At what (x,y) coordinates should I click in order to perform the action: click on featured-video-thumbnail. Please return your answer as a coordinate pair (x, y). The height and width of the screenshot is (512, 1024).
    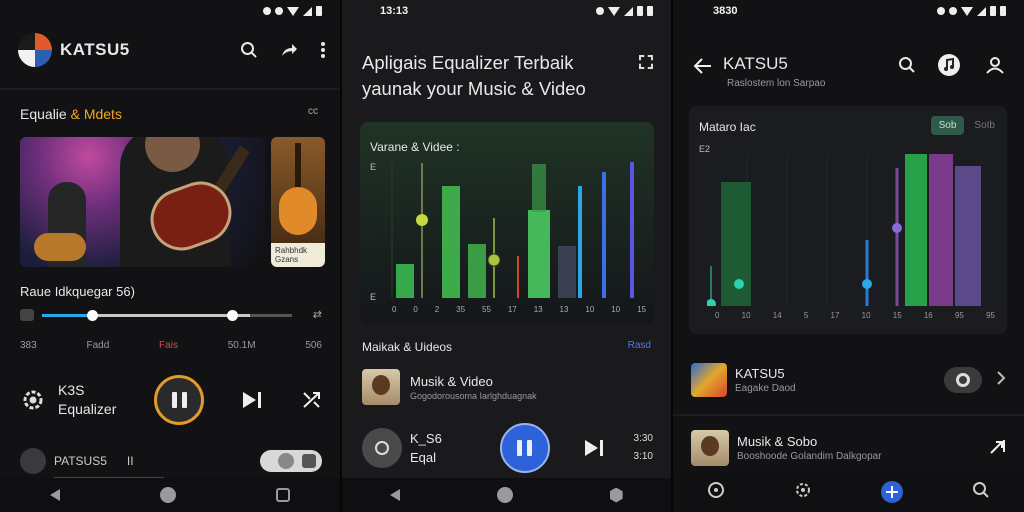
    Looking at the image, I should click on (142, 202).